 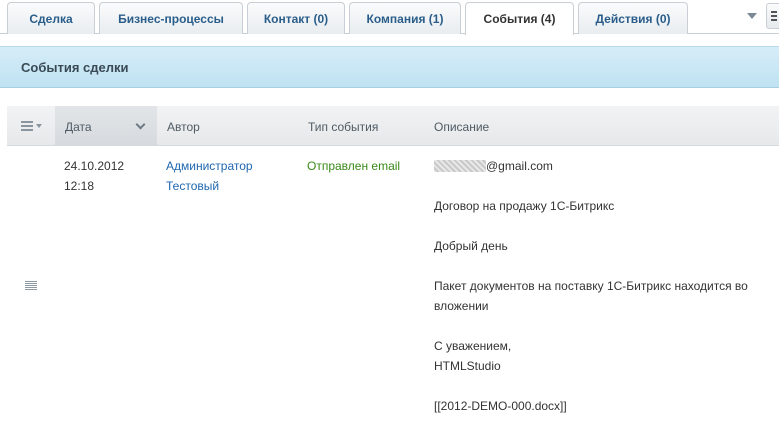 What do you see at coordinates (524, 206) in the screenshot?
I see `email-subject: Договор на продажу 1С-Битрикс` at bounding box center [524, 206].